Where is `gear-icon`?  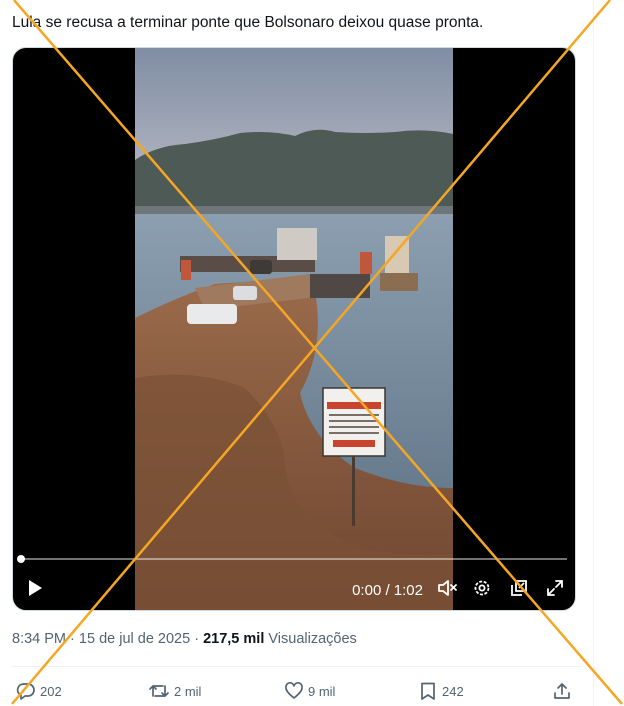
gear-icon is located at coordinates (482, 590).